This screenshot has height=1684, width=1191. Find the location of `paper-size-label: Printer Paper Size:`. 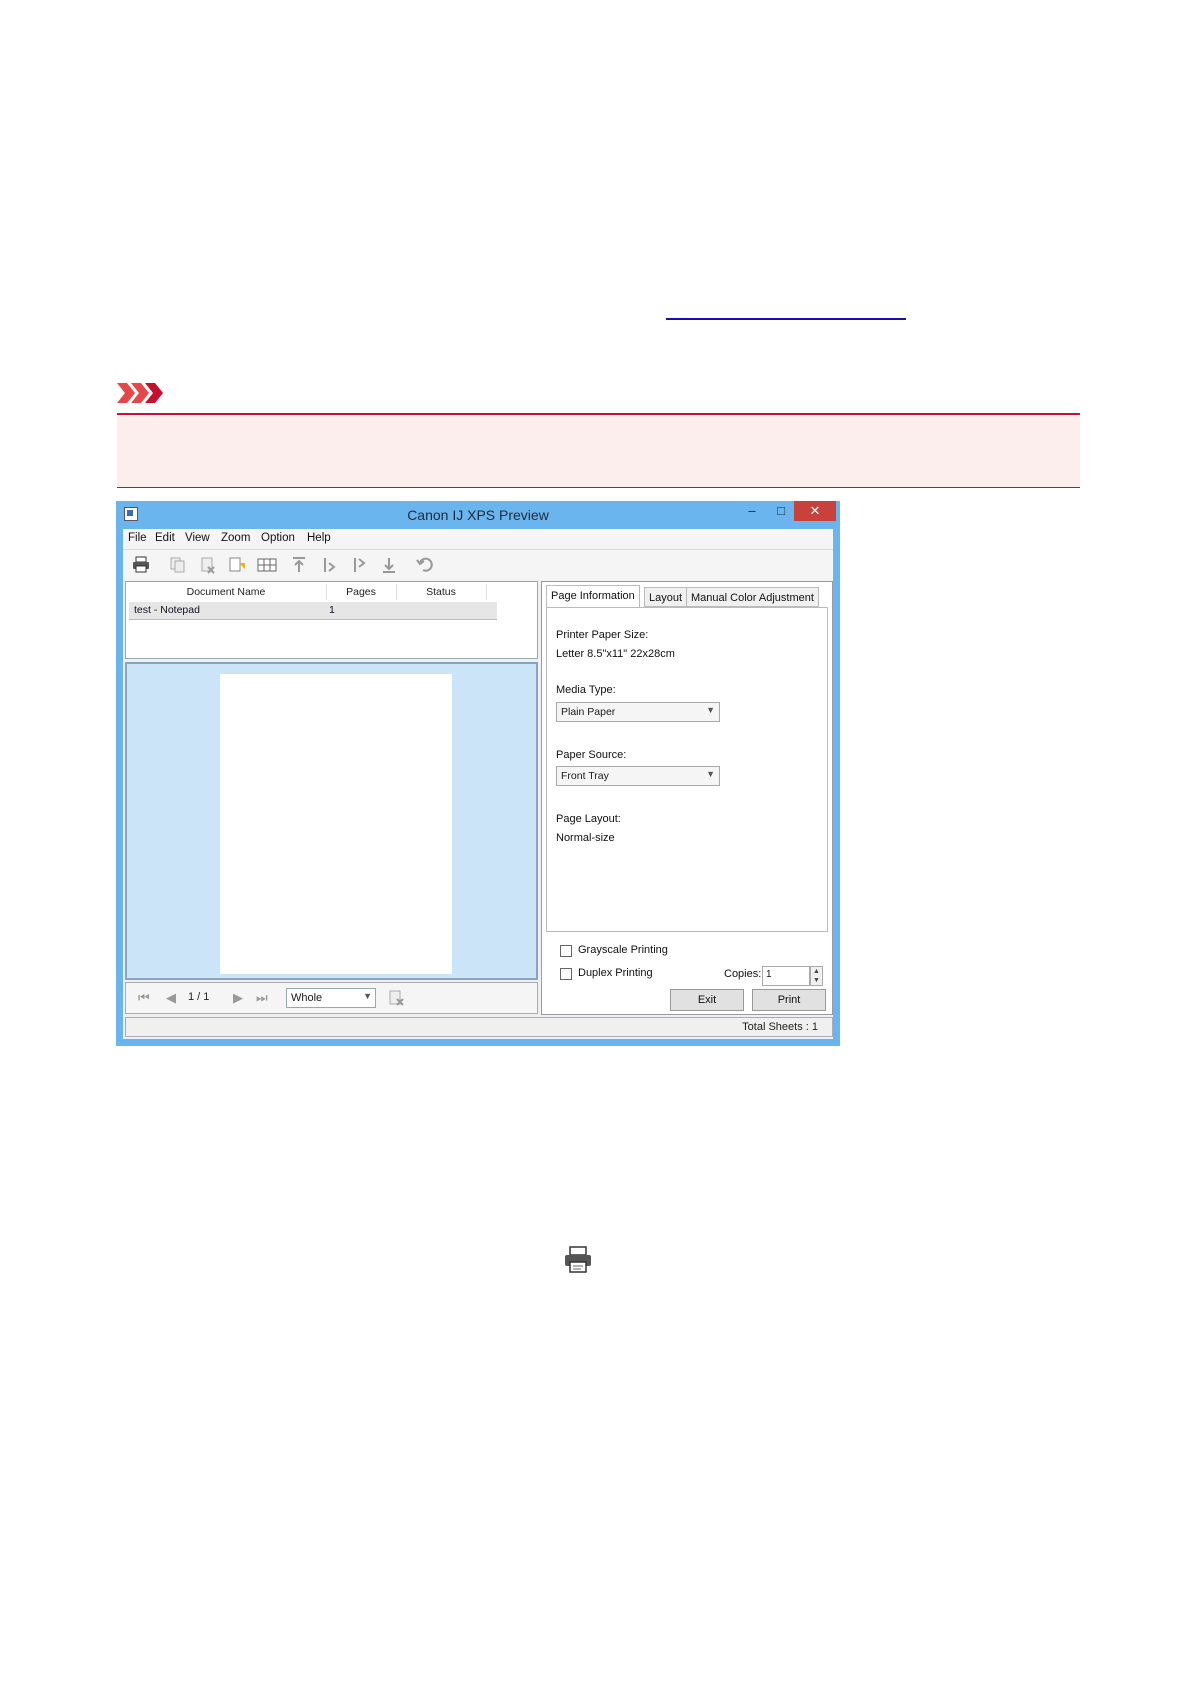

paper-size-label: Printer Paper Size: is located at coordinates (602, 635).